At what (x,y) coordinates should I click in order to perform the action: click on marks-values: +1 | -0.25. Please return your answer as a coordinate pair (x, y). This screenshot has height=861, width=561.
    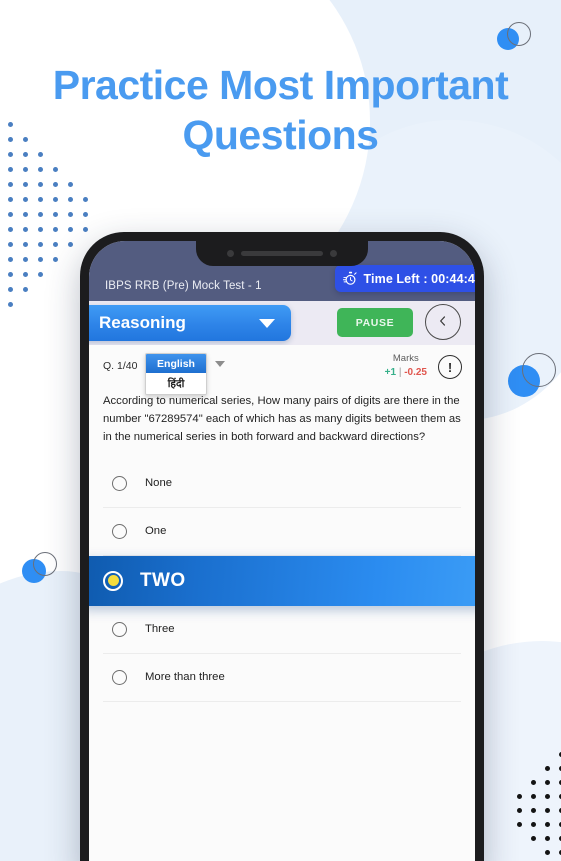
    Looking at the image, I should click on (406, 373).